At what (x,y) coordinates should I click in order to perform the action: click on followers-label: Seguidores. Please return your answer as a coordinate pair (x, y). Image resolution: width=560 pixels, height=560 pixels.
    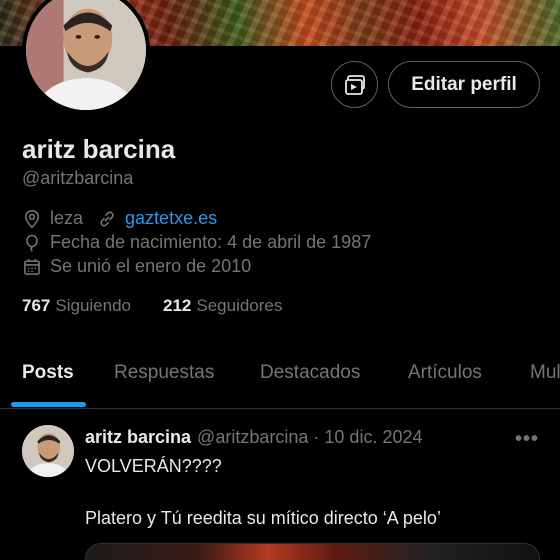
    Looking at the image, I should click on (239, 305).